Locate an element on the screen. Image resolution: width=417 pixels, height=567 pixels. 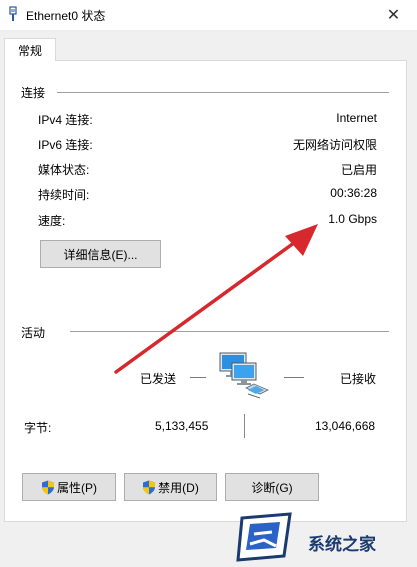
connection-section-label: 连接 is located at coordinates (33, 93).